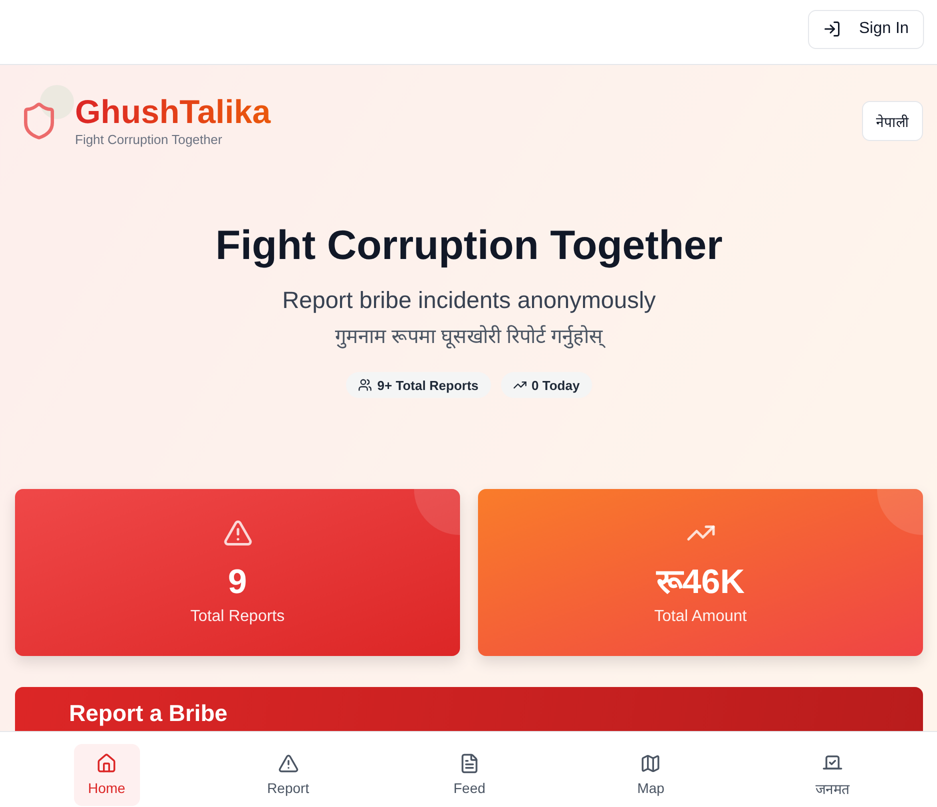 This screenshot has height=807, width=937. Describe the element at coordinates (107, 763) in the screenshot. I see `home-icon` at that location.